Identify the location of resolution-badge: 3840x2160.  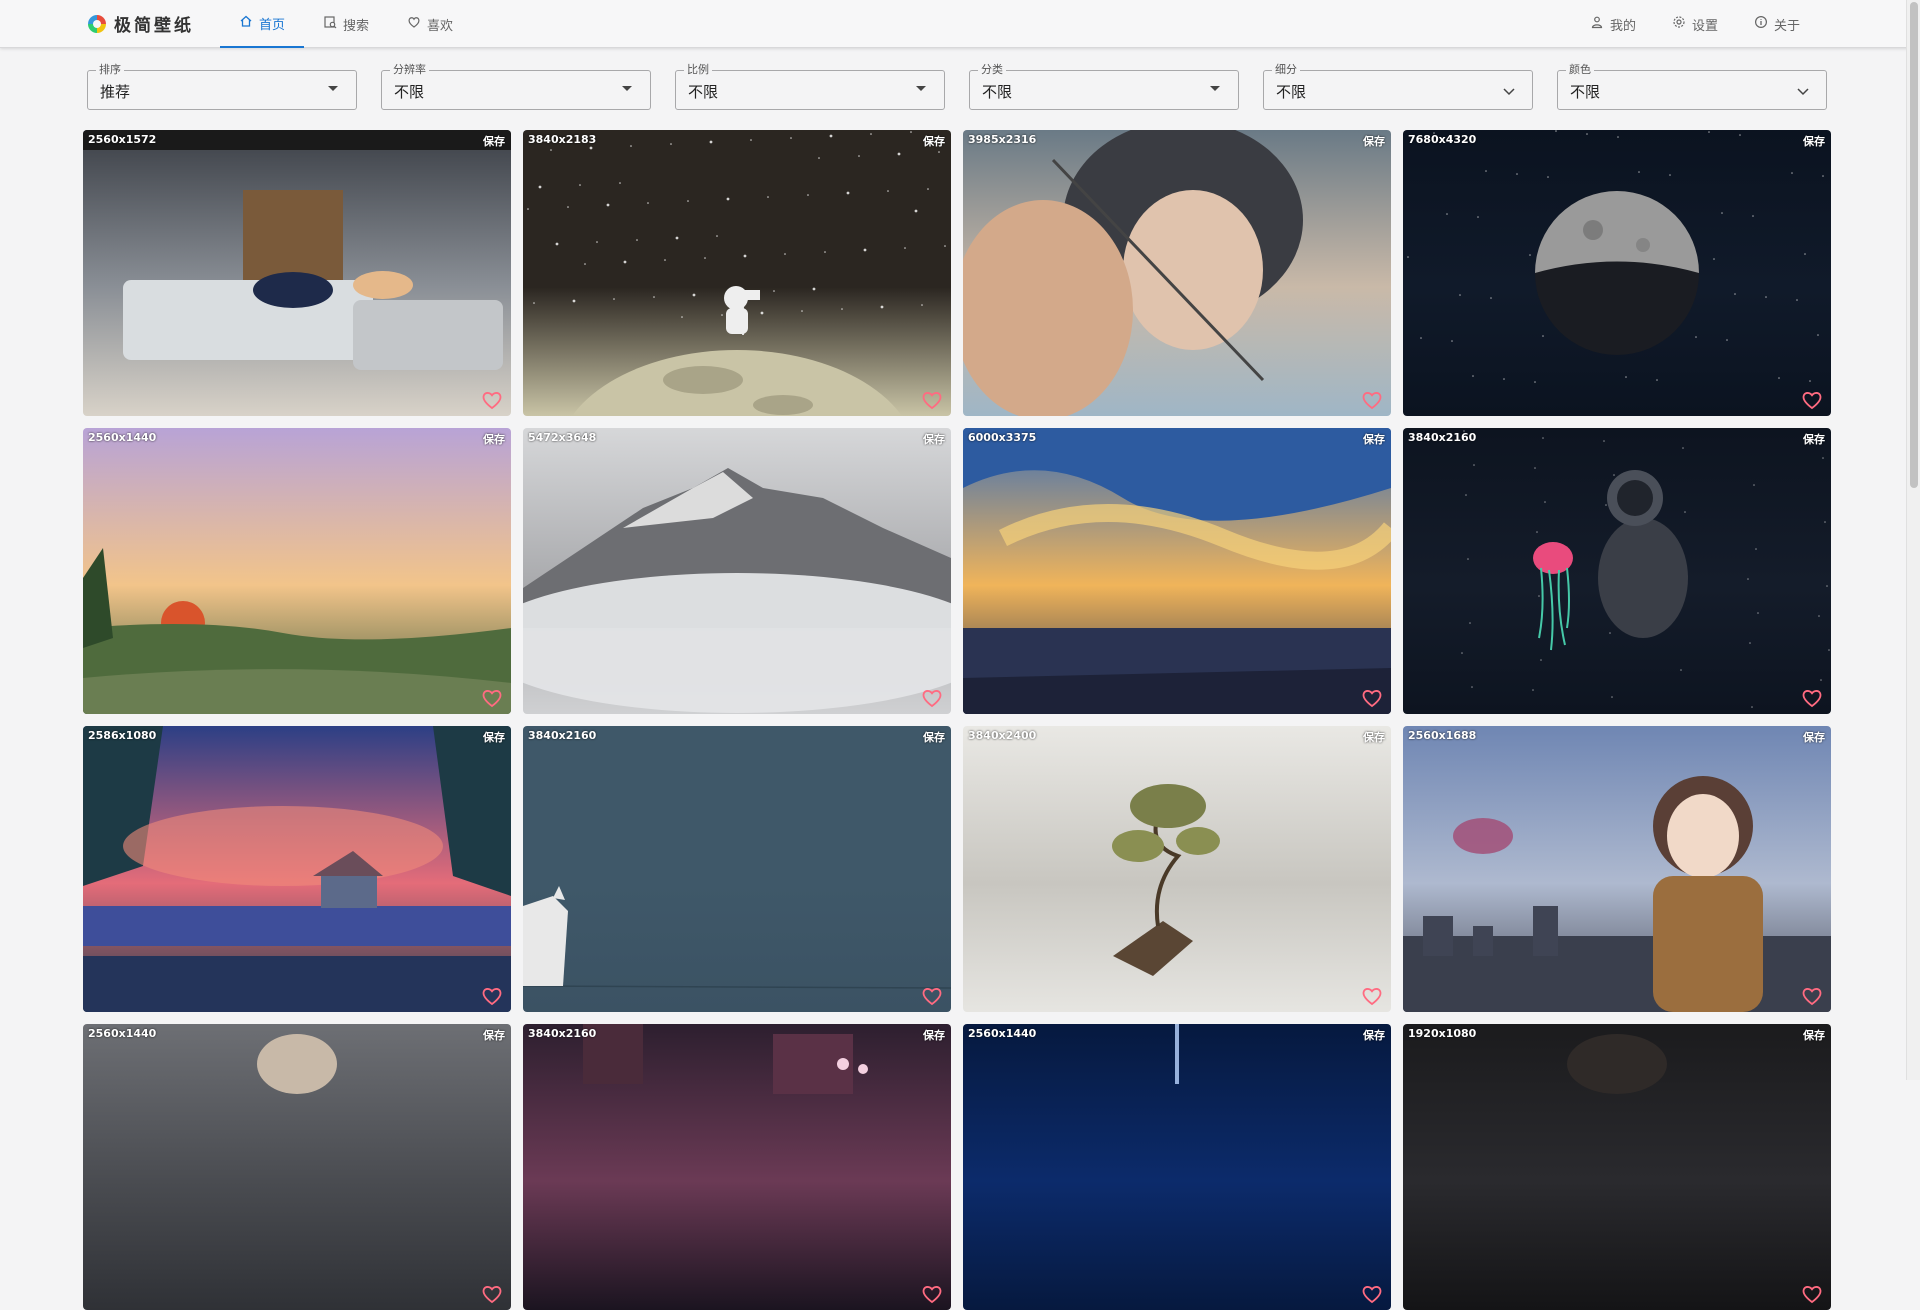
(562, 1033).